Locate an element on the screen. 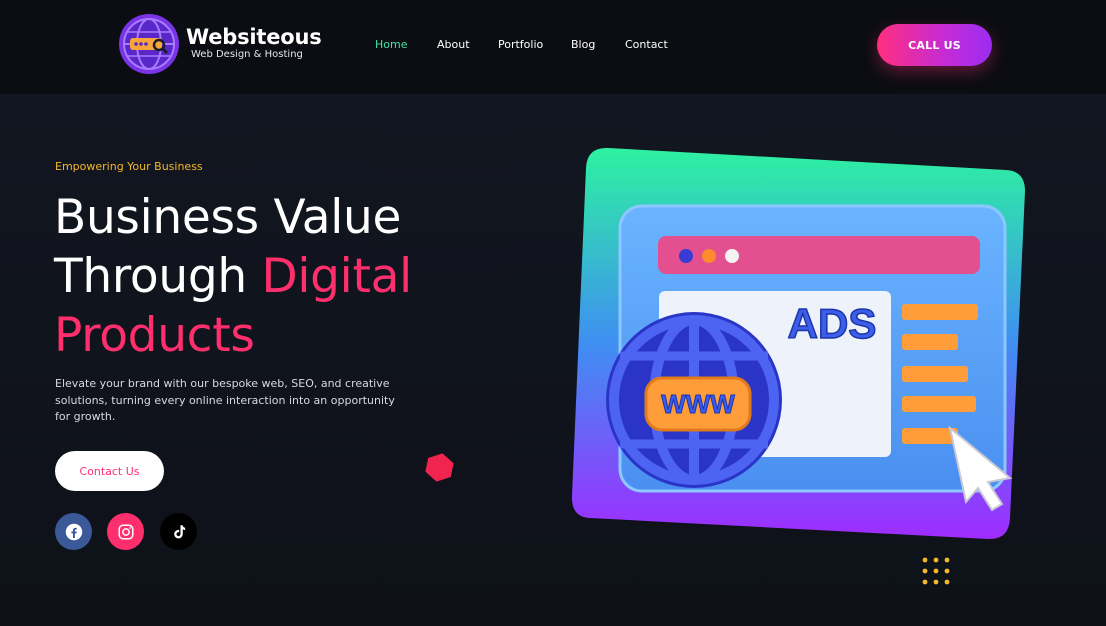  dots-decoration-icon is located at coordinates (938, 572).